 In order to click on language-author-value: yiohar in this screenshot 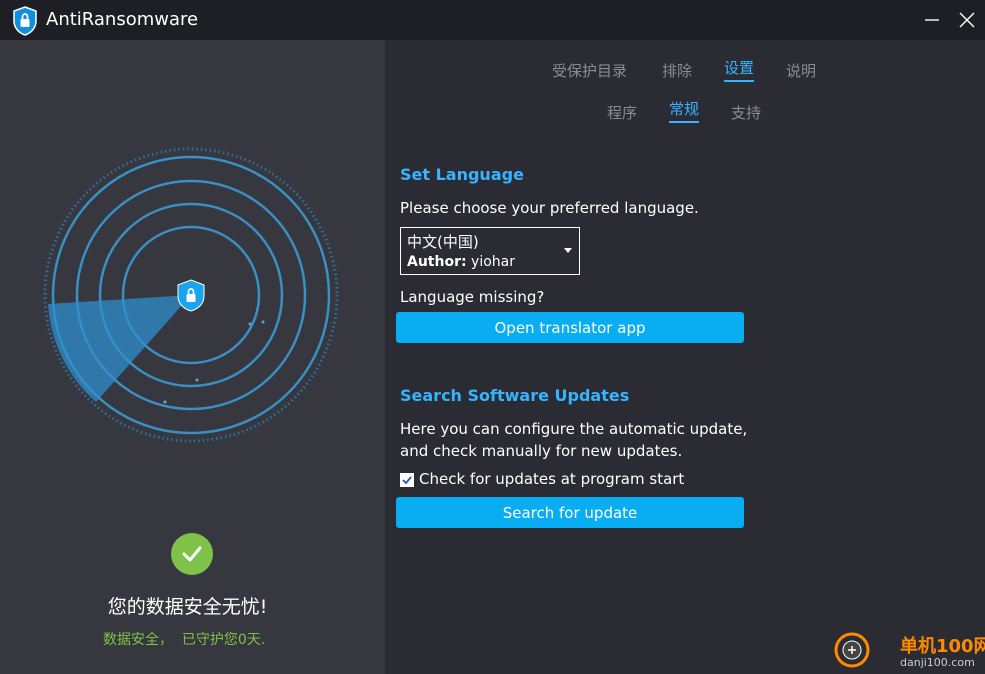, I will do `click(490, 262)`.